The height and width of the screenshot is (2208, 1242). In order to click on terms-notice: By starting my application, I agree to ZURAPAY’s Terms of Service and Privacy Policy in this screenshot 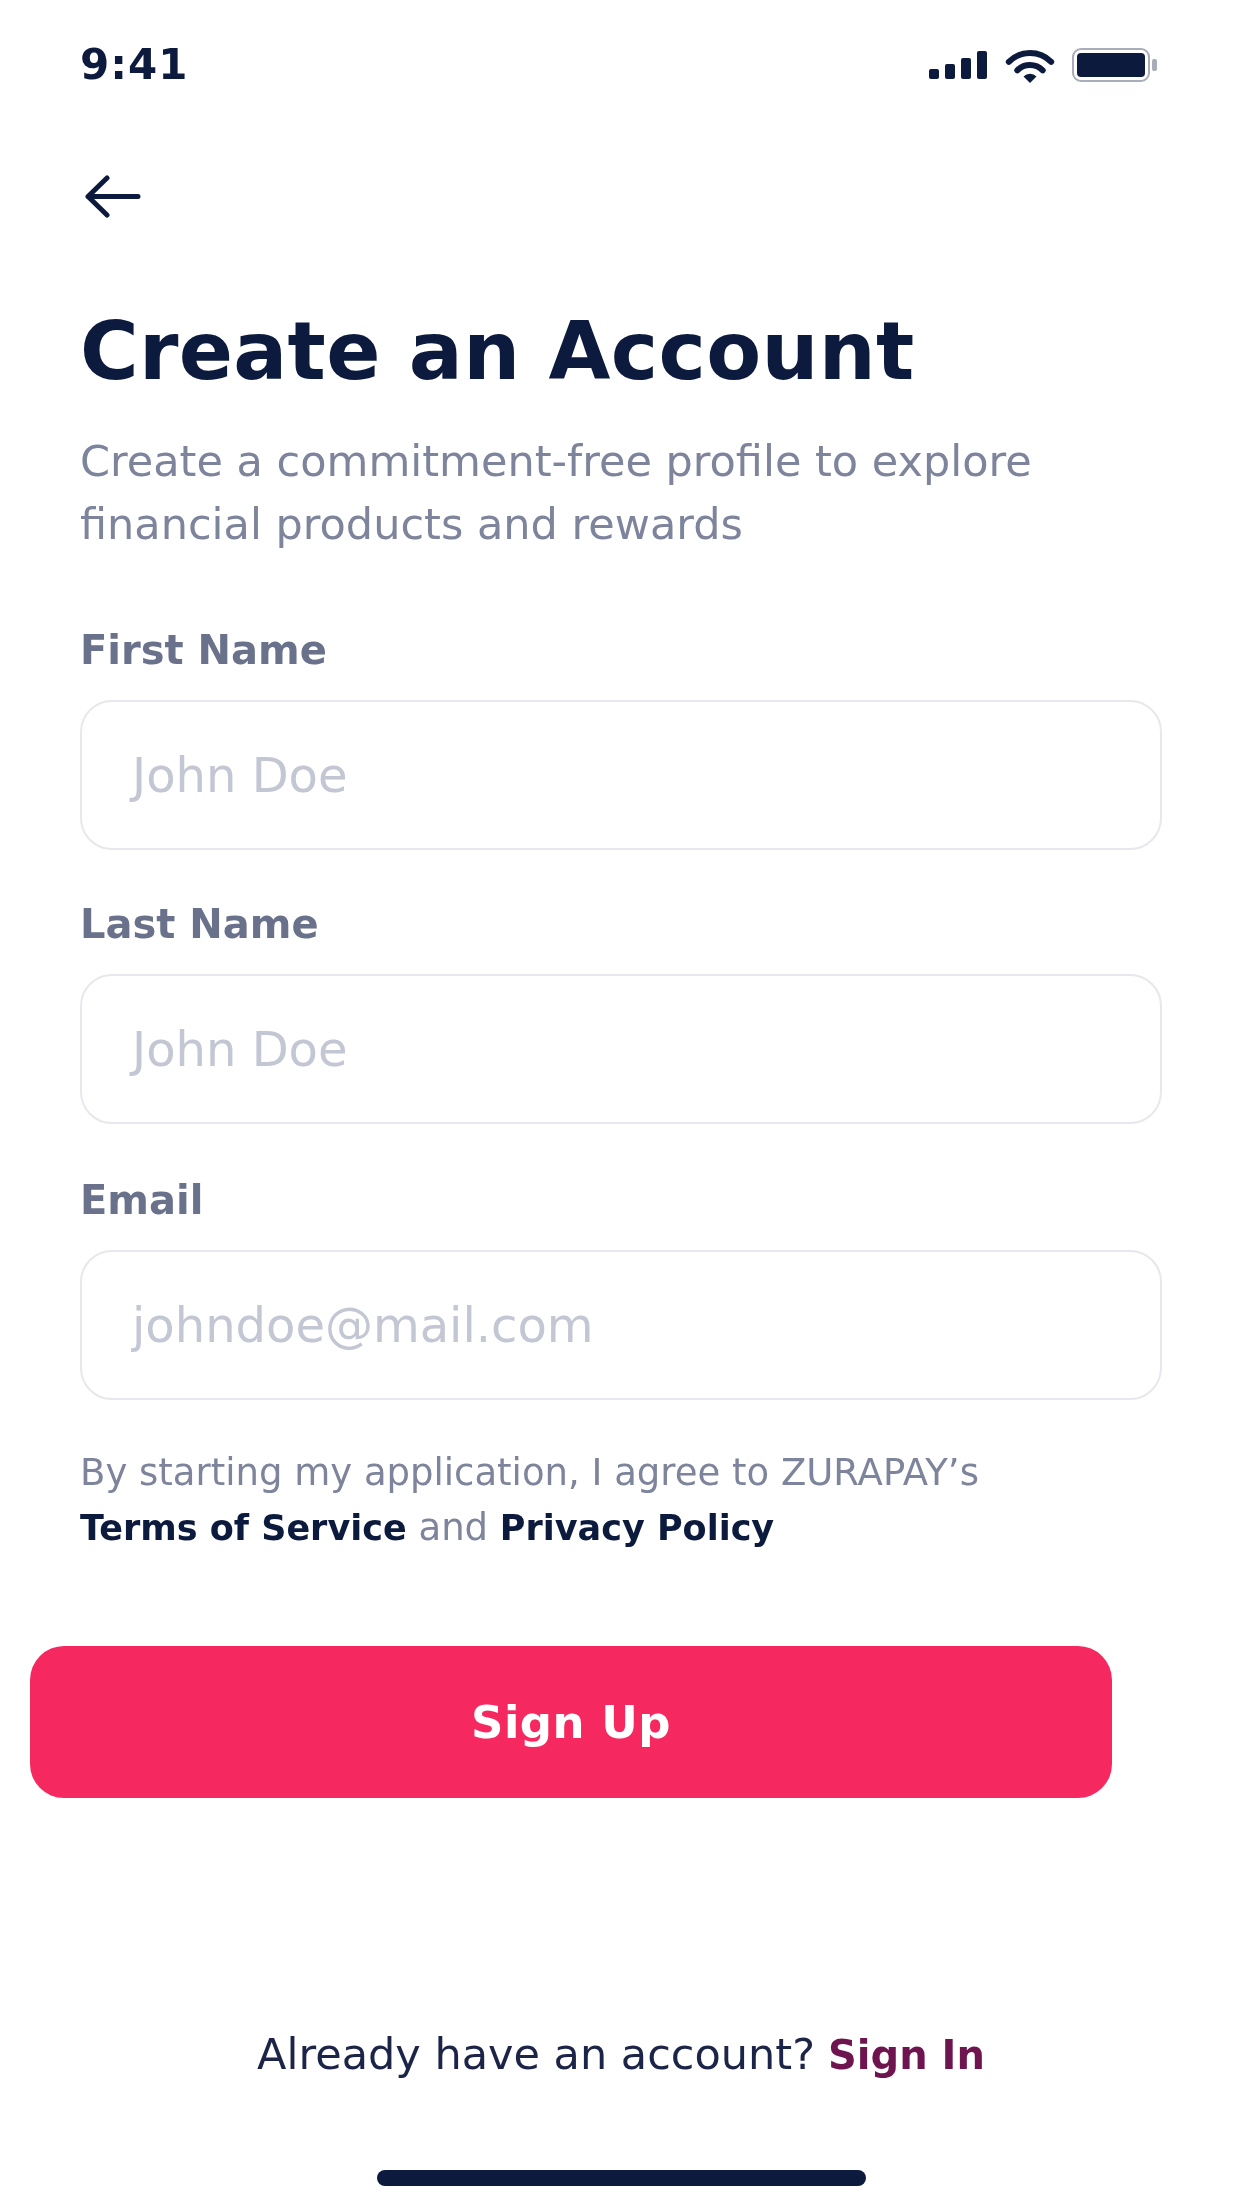, I will do `click(530, 1500)`.